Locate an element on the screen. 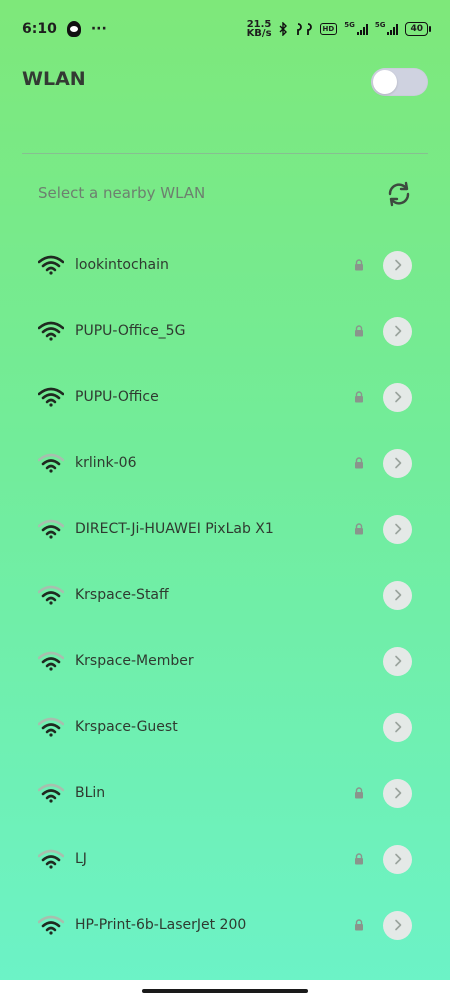  network-ssid: lookintochain is located at coordinates (122, 265).